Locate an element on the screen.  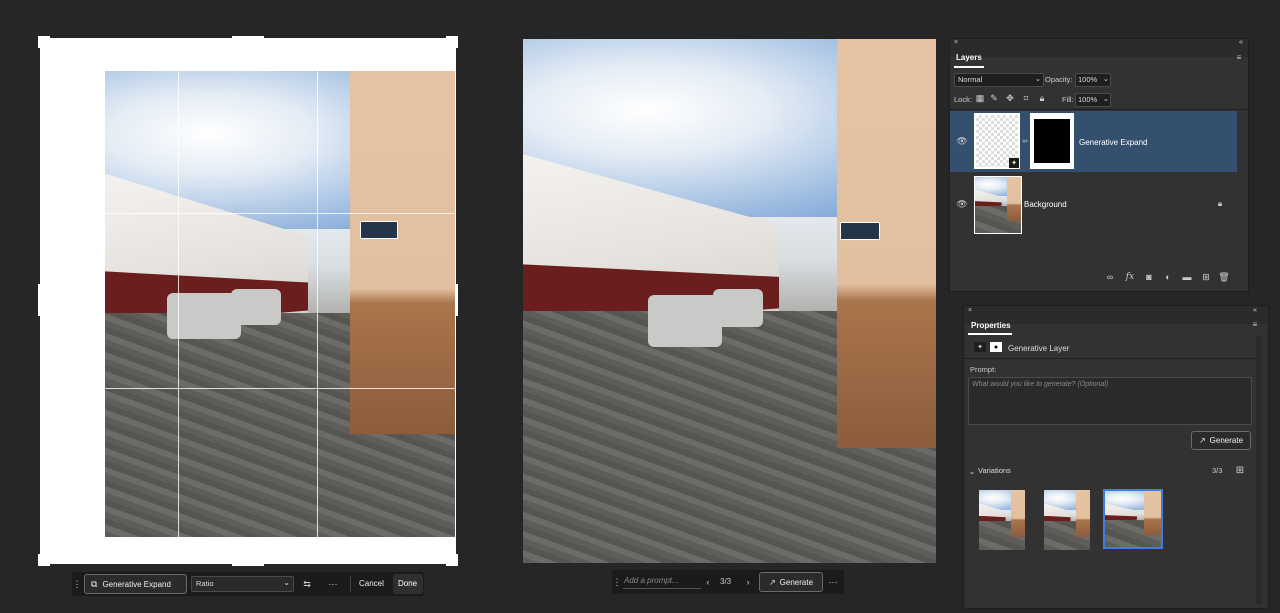
generative-expand-icon: ⧉ is located at coordinates (94, 583).